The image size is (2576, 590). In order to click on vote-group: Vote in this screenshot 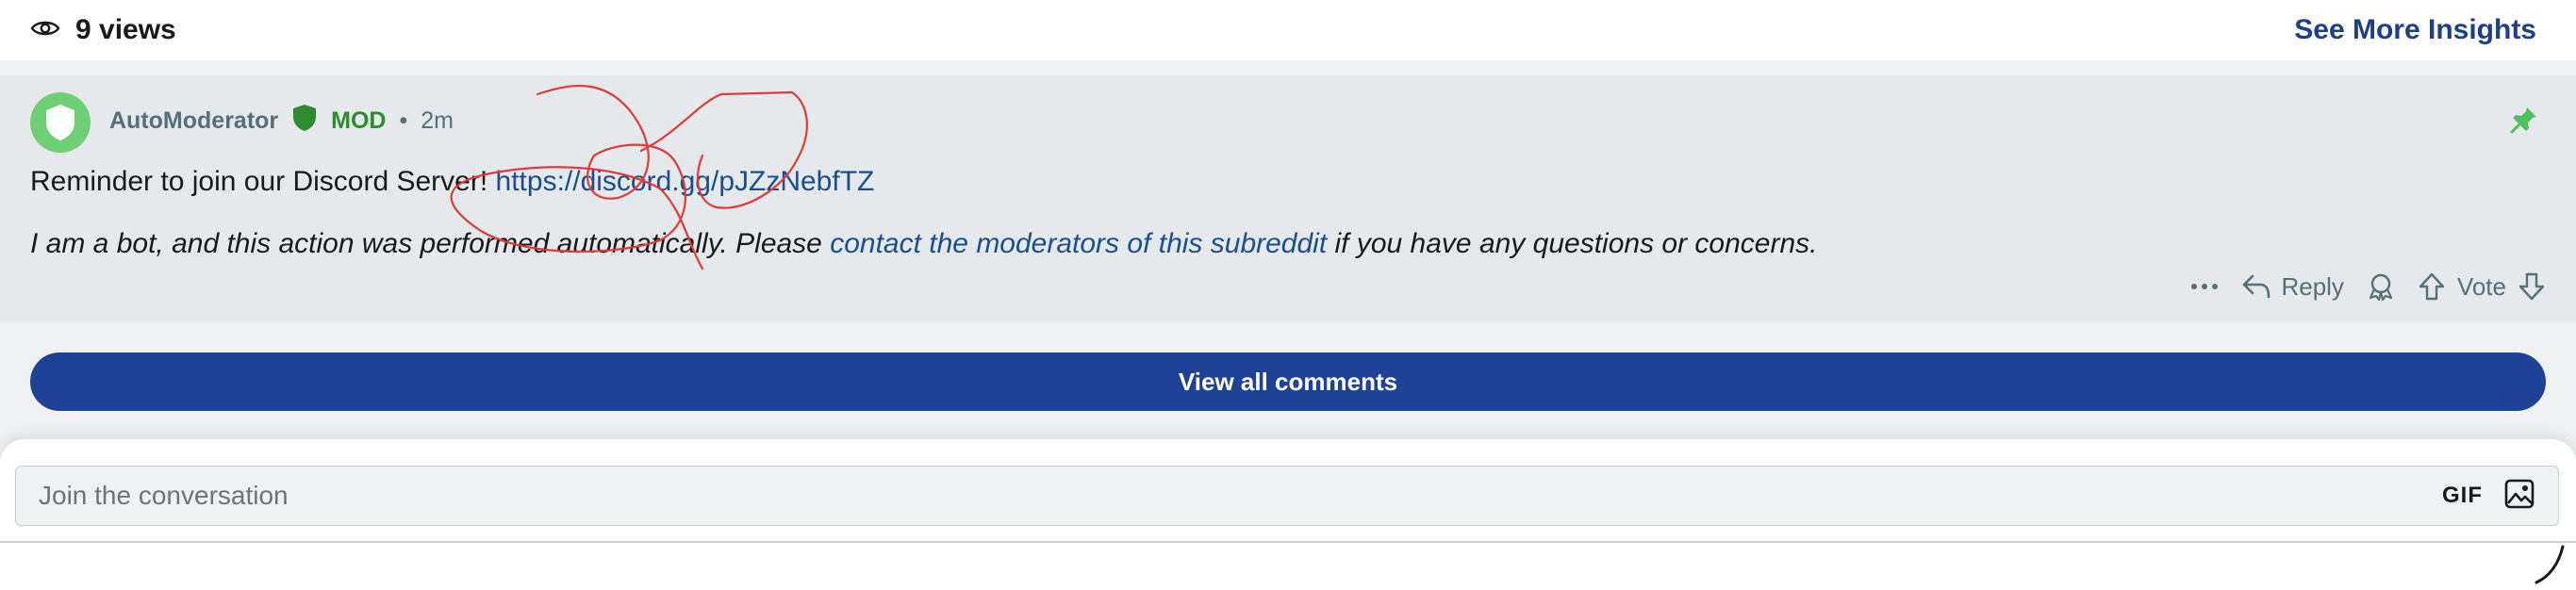, I will do `click(2482, 286)`.